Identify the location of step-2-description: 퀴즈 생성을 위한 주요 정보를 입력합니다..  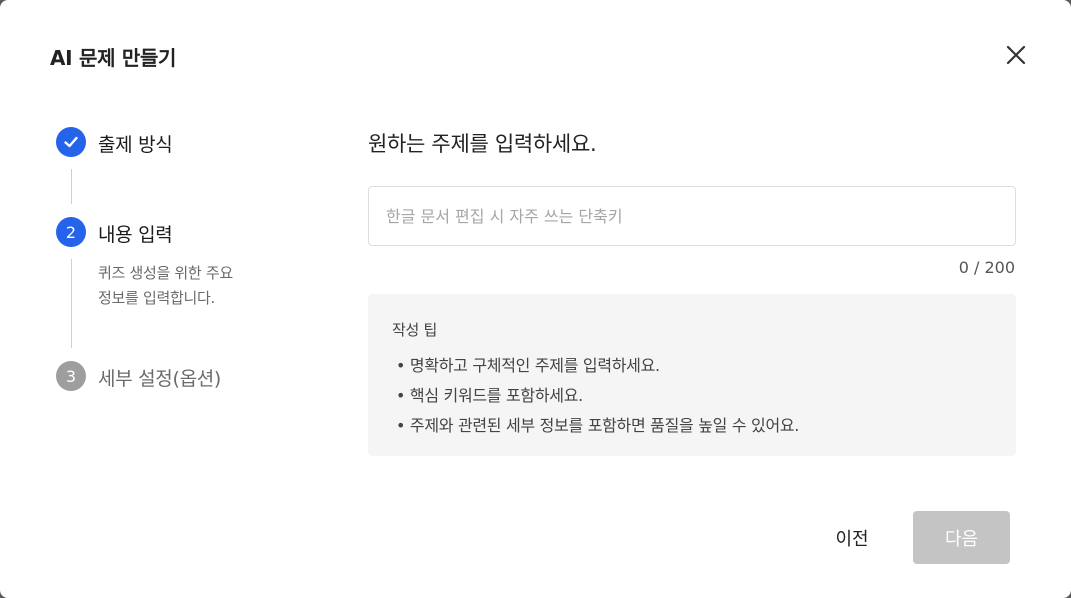
(165, 286).